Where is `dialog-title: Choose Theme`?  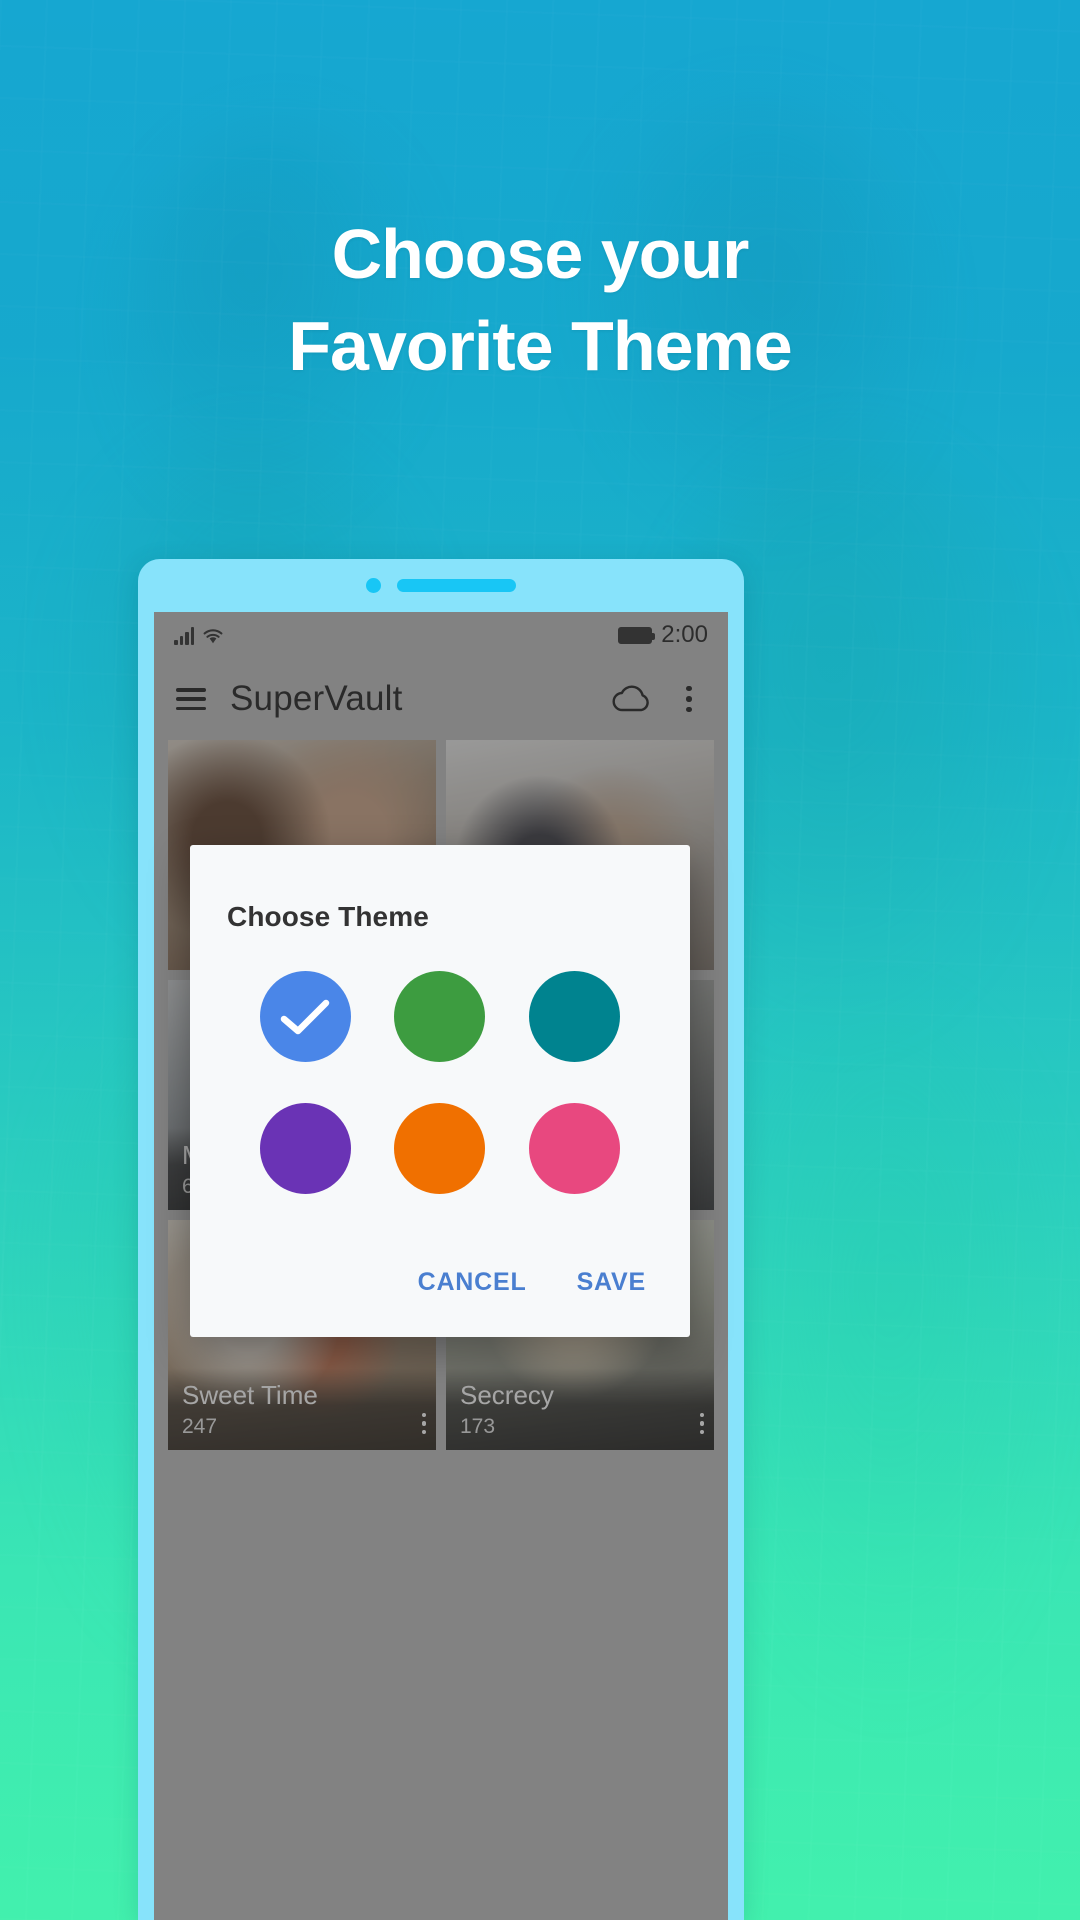 dialog-title: Choose Theme is located at coordinates (328, 916).